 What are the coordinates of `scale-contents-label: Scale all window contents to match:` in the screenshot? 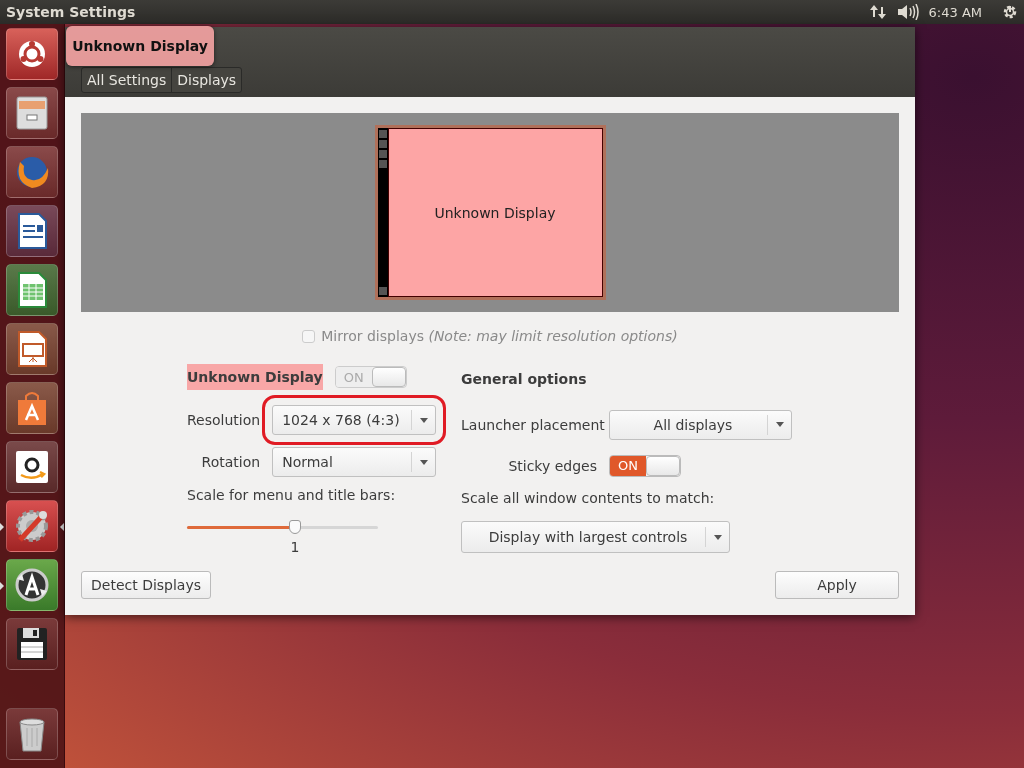 It's located at (588, 498).